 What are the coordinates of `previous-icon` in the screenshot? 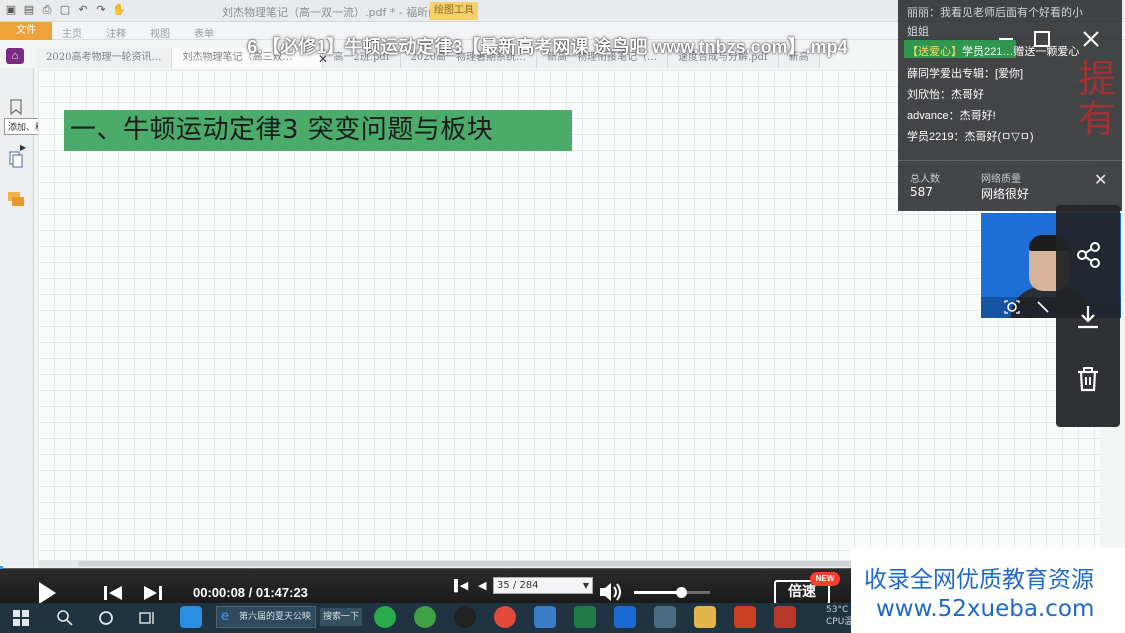 It's located at (113, 593).